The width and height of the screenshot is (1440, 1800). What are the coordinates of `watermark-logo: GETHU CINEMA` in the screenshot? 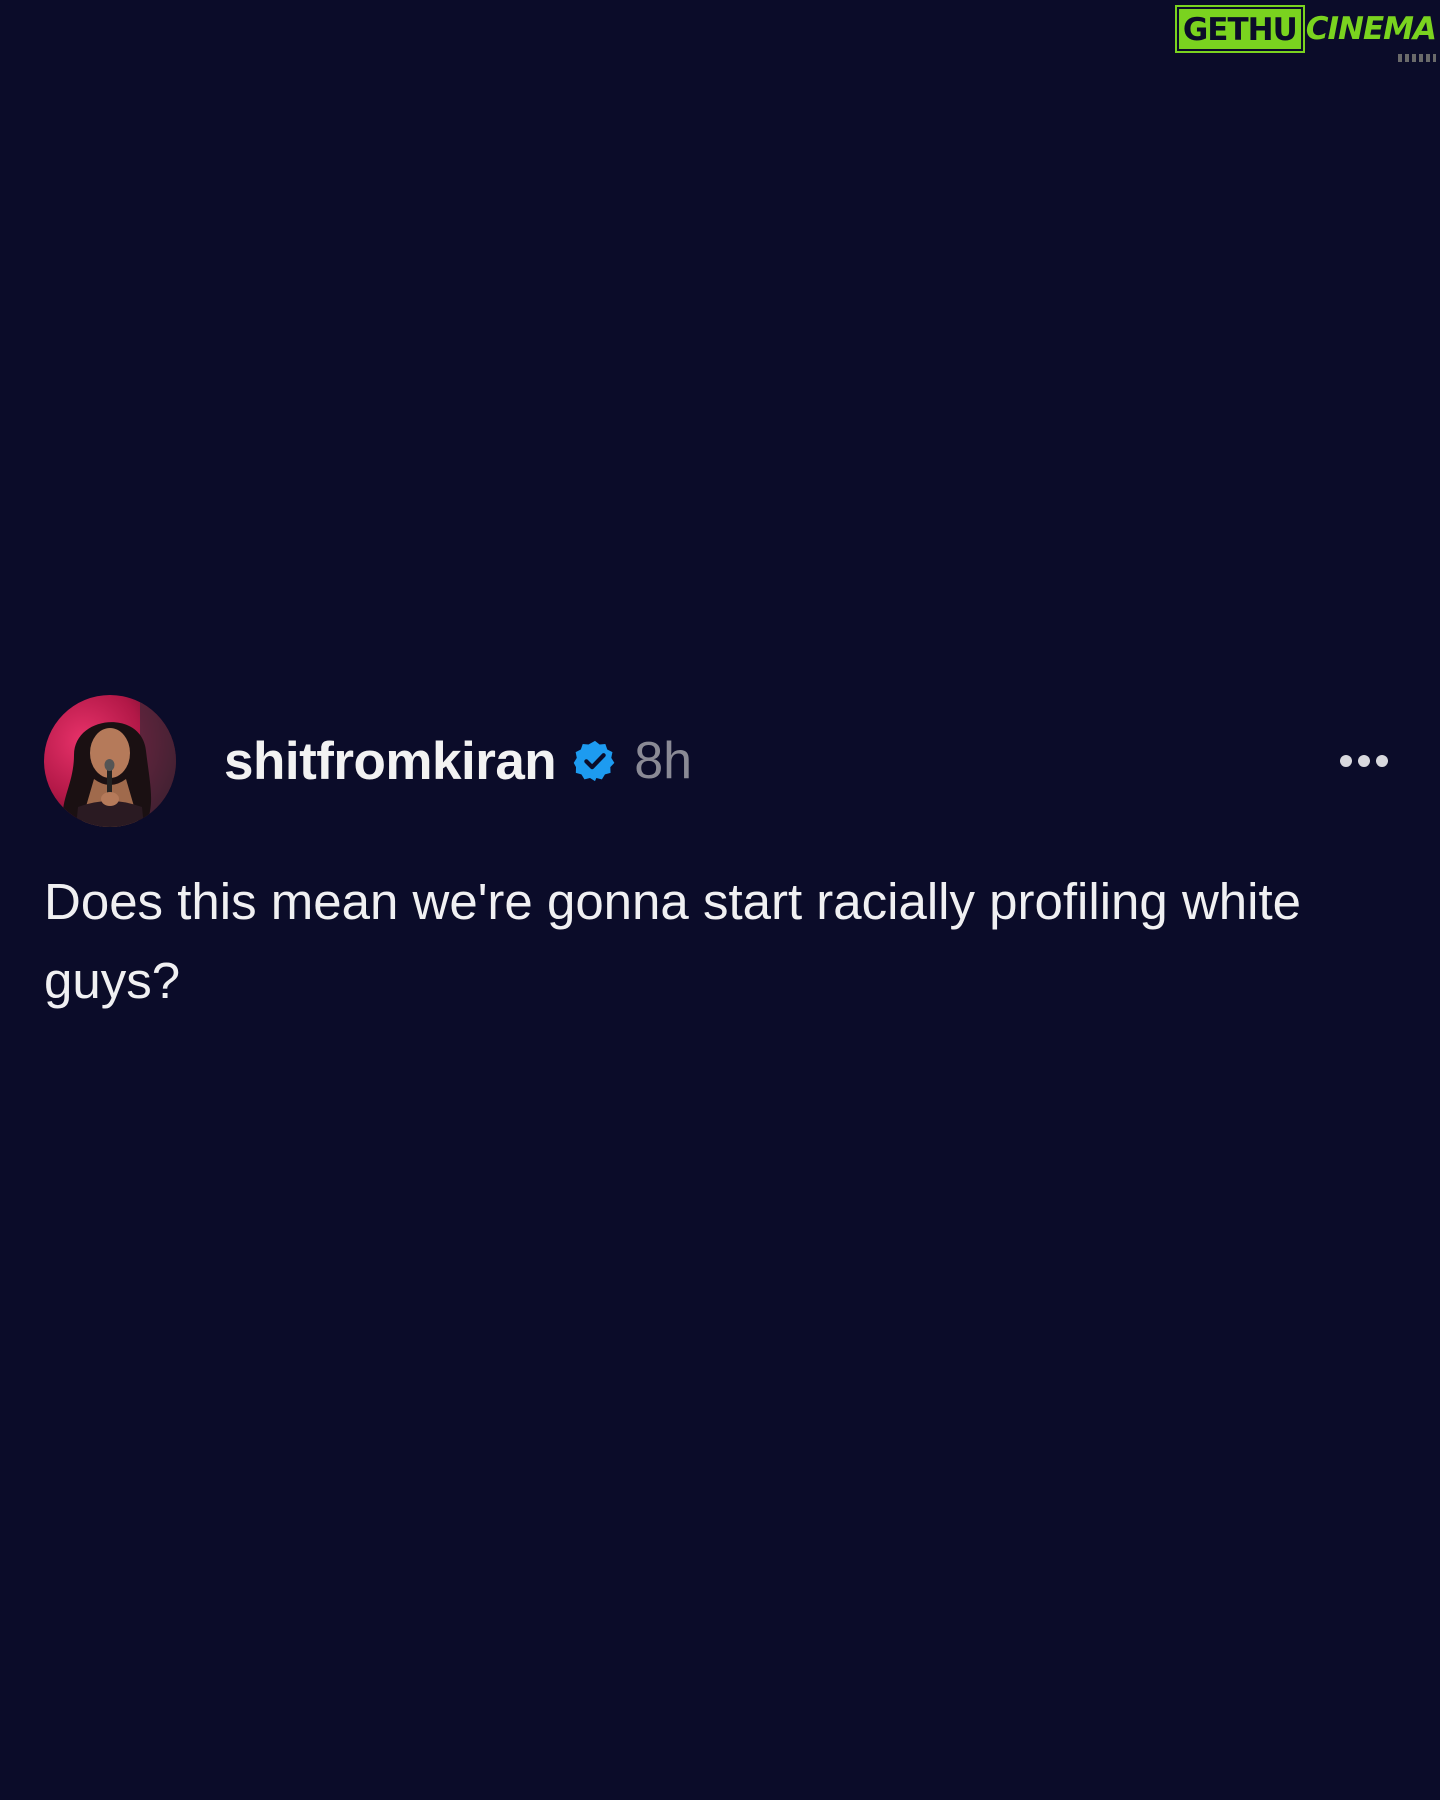 It's located at (1305, 33).